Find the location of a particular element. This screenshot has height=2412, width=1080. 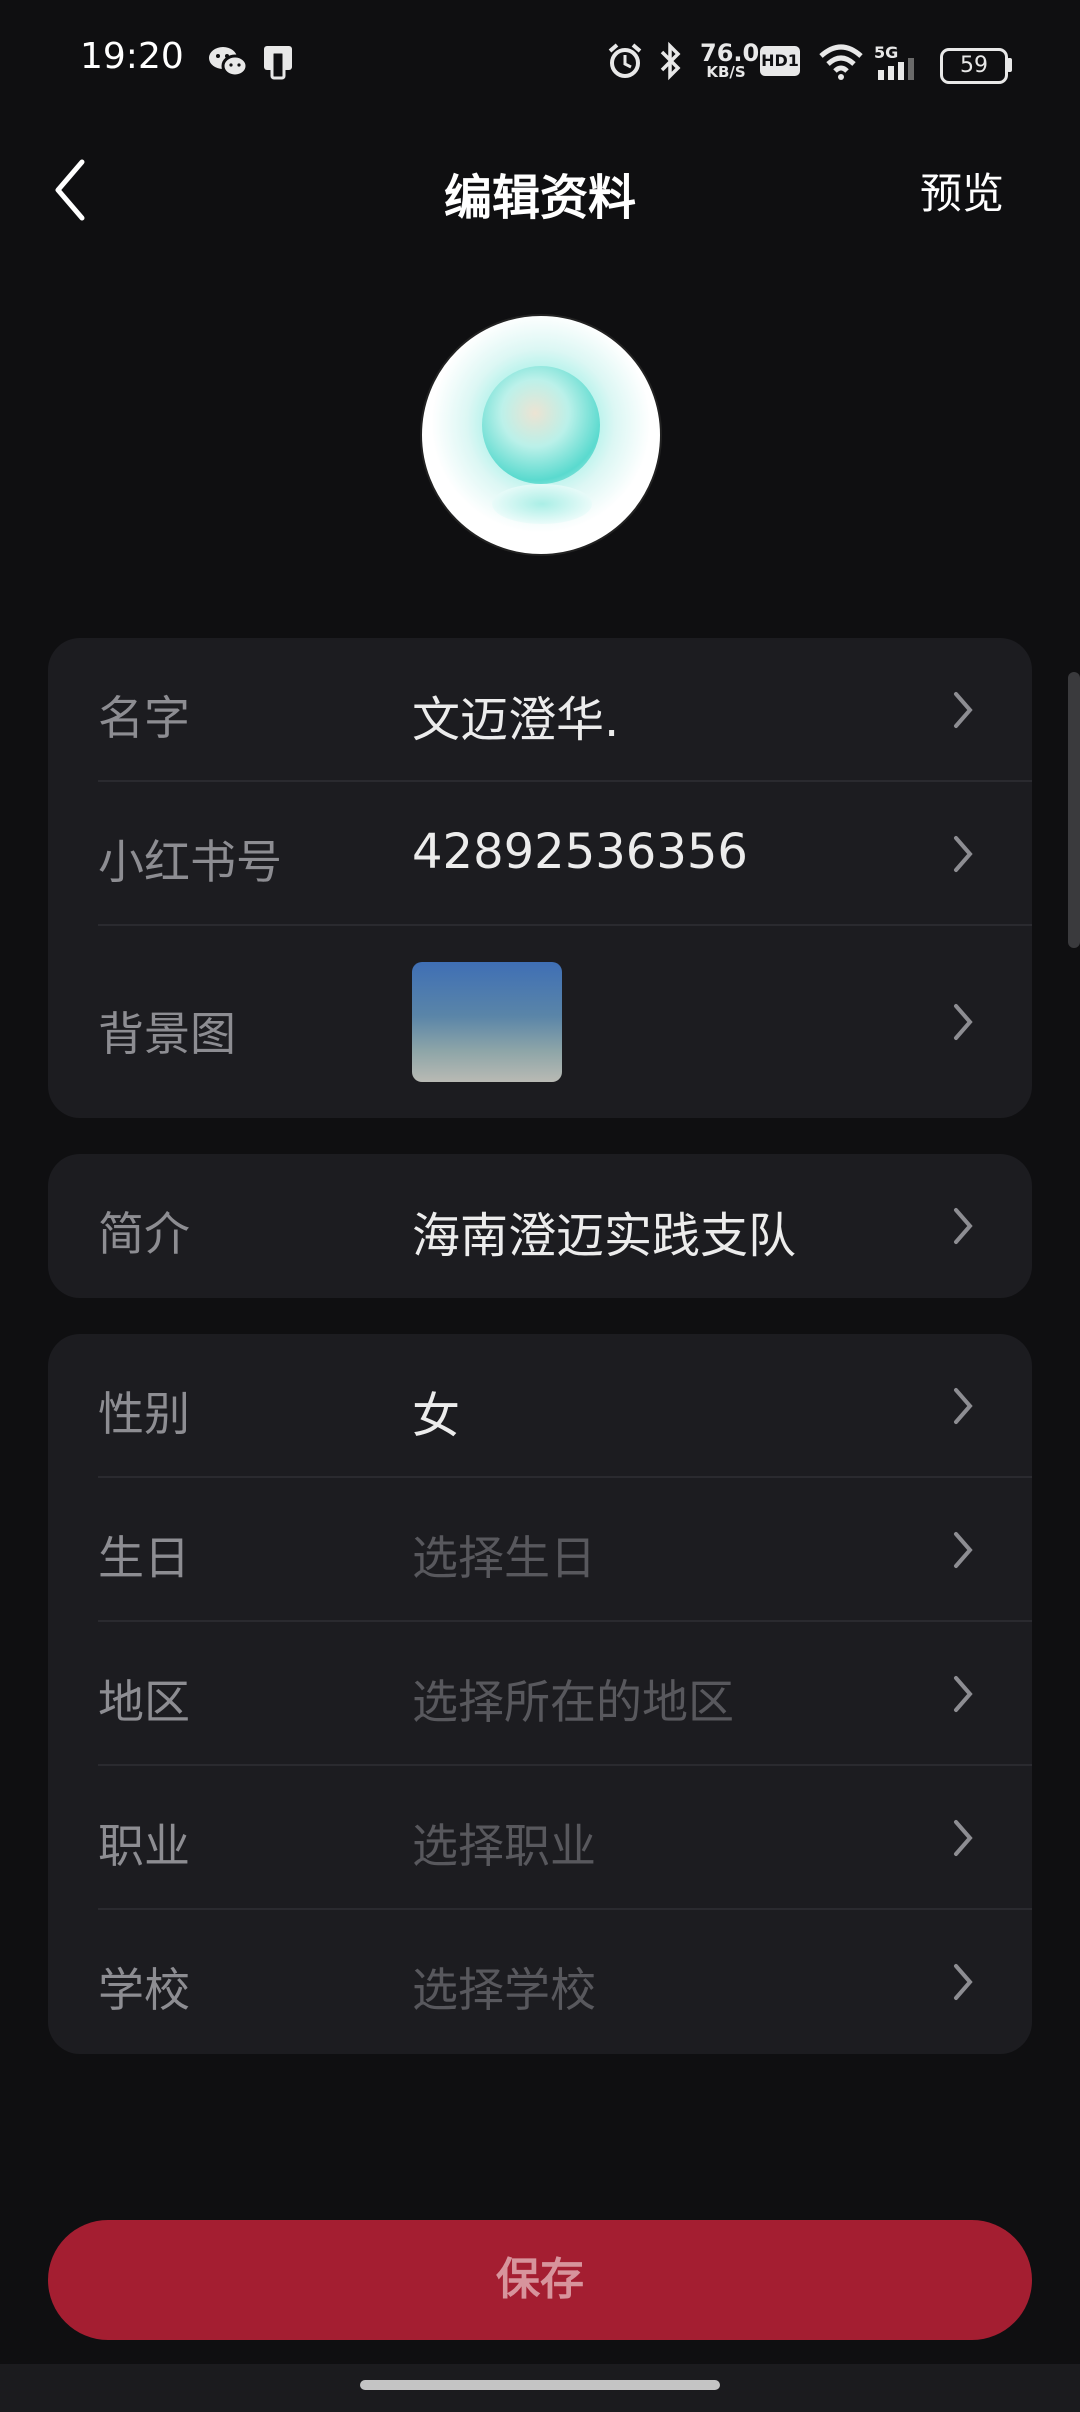

occupation-row: 职业 选择职业 is located at coordinates (540, 1838).